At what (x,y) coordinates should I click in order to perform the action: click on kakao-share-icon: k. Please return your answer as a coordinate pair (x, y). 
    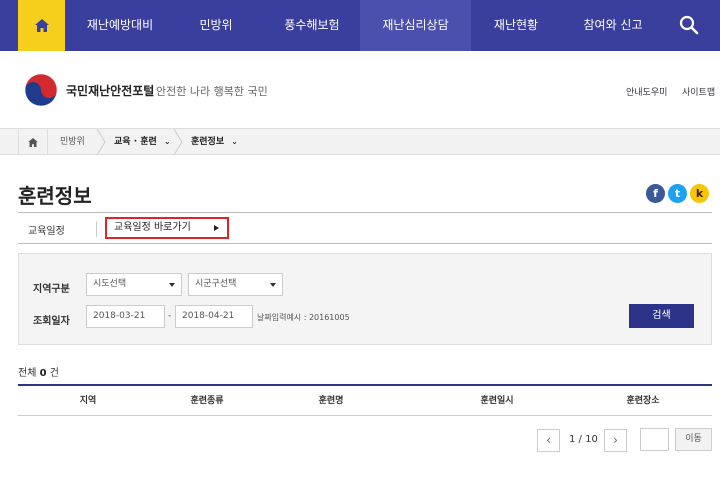
    Looking at the image, I should click on (699, 193).